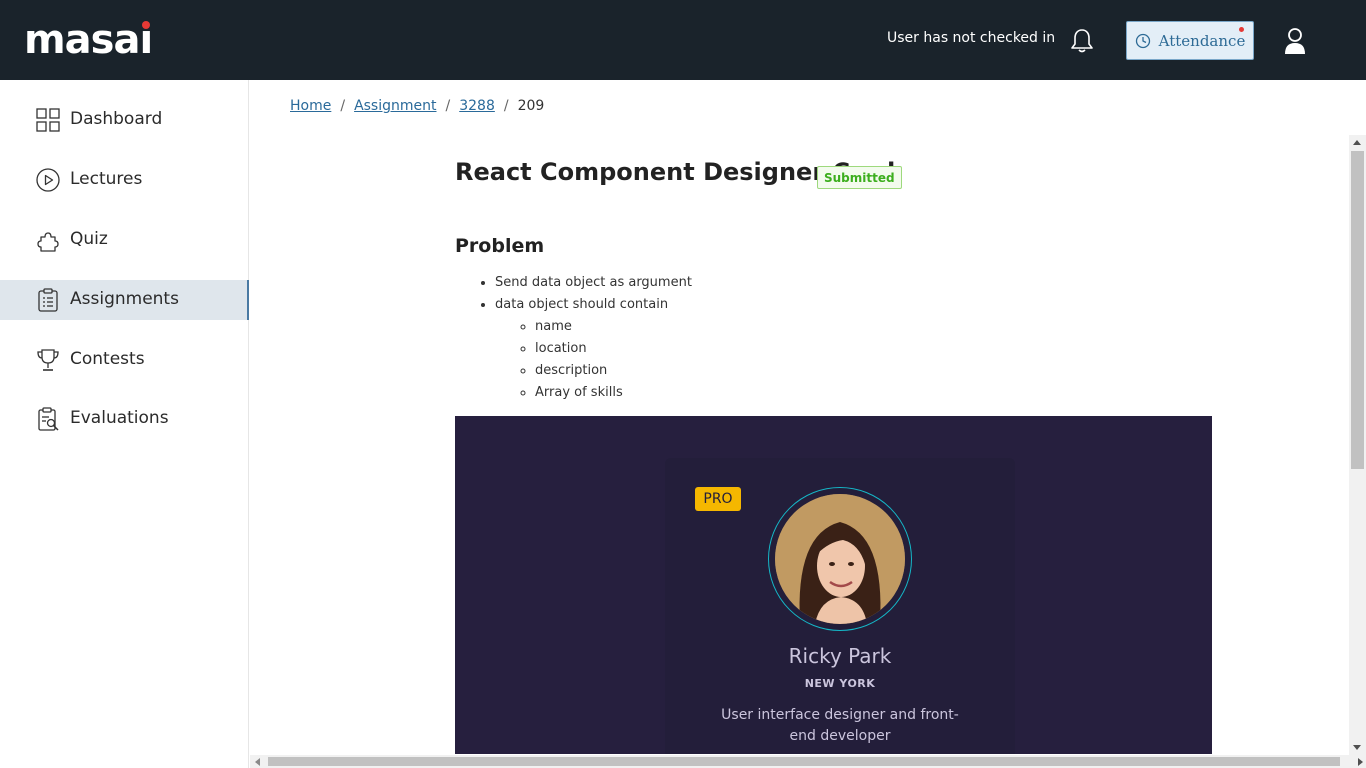  I want to click on avatar, so click(840, 559).